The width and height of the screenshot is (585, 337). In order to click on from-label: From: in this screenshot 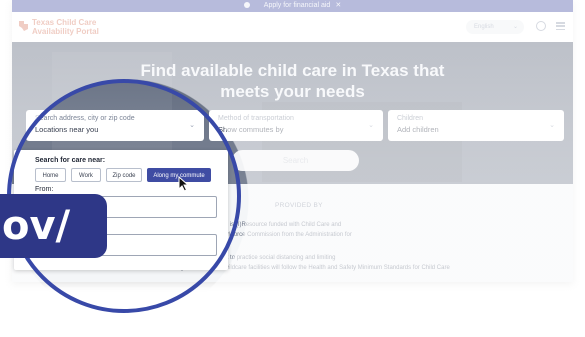, I will do `click(44, 189)`.